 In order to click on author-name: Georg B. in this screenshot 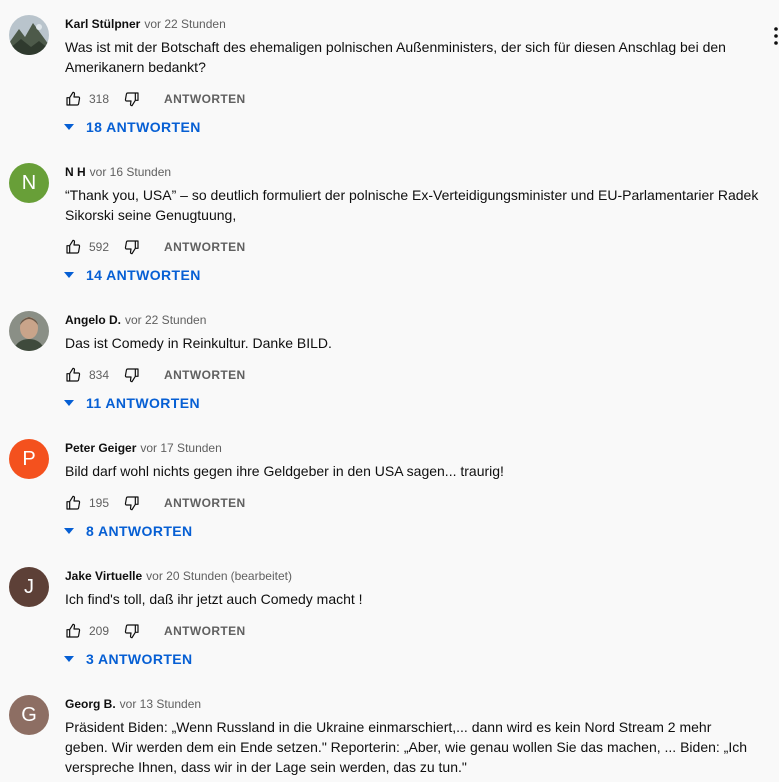, I will do `click(90, 704)`.